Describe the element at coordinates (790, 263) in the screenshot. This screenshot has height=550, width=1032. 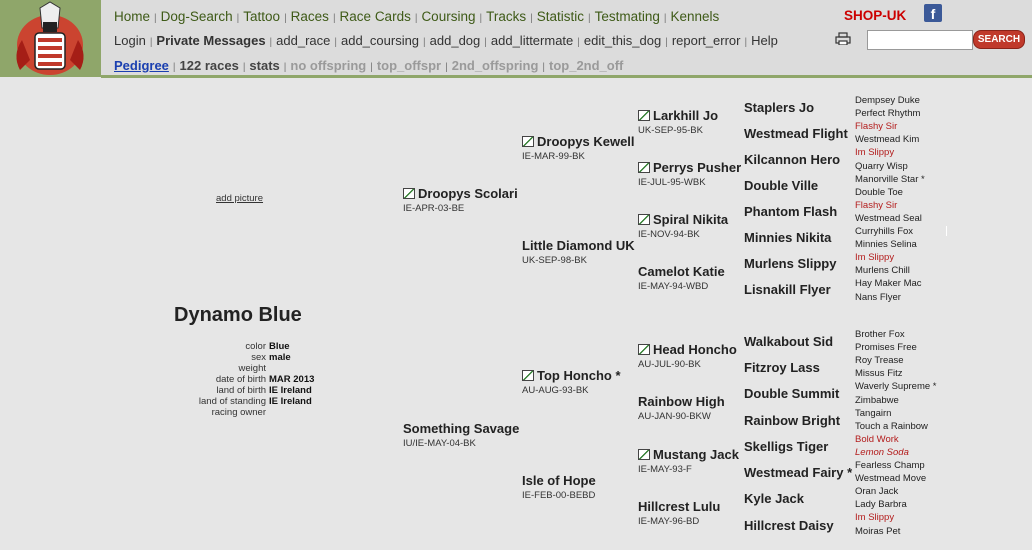
I see `dog-link: Murlens Slippy` at that location.